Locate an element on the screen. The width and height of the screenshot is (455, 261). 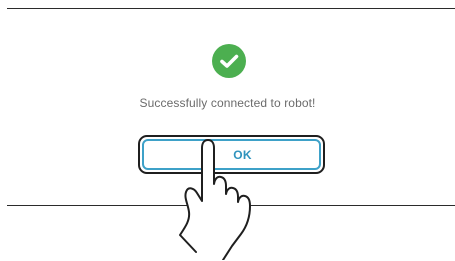
top-divider is located at coordinates (231, 8).